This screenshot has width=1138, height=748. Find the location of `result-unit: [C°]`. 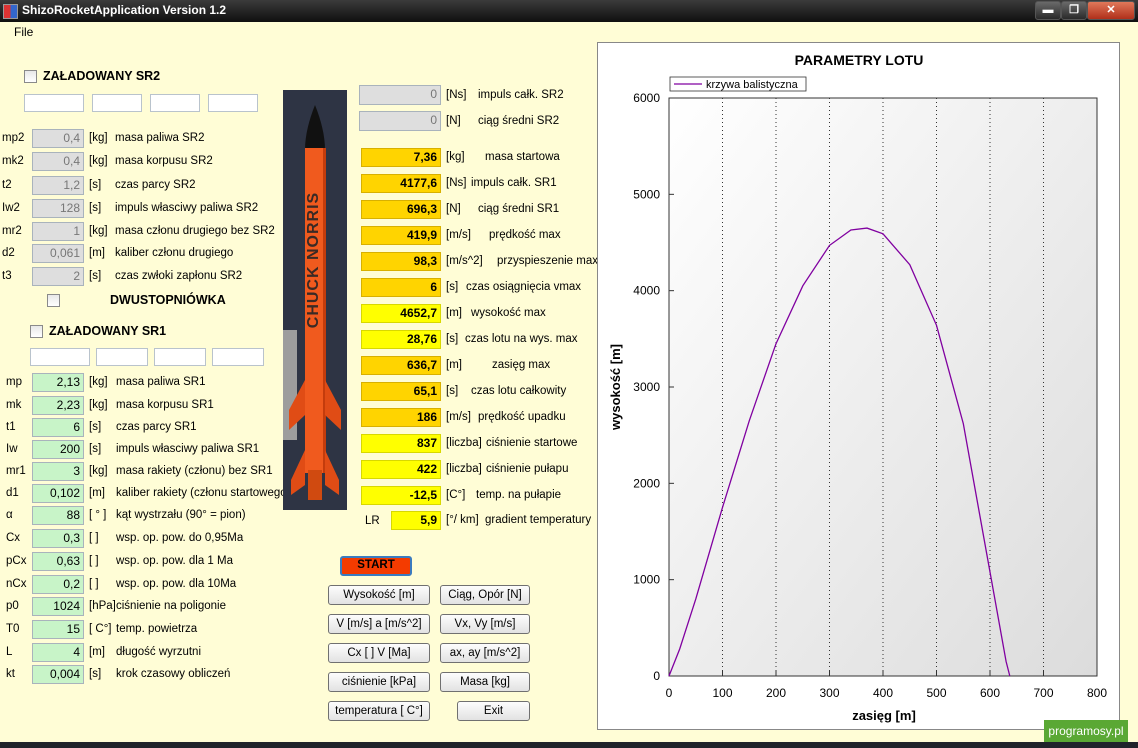

result-unit: [C°] is located at coordinates (456, 495).